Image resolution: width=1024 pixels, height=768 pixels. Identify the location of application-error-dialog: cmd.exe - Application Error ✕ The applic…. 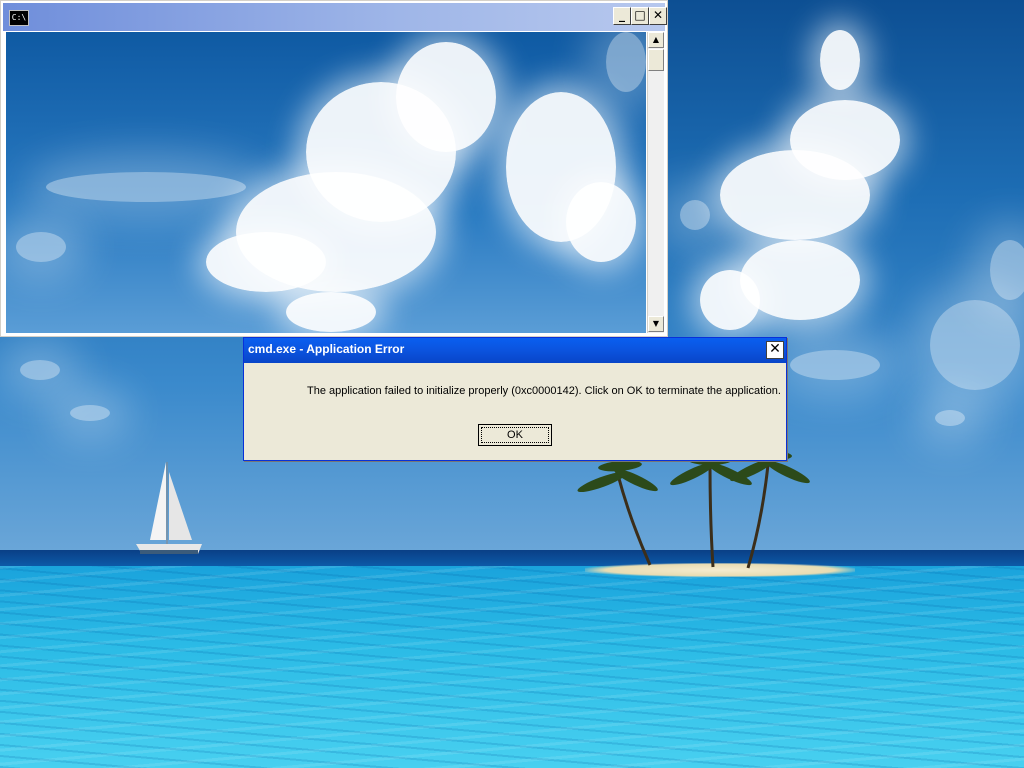
(515, 399).